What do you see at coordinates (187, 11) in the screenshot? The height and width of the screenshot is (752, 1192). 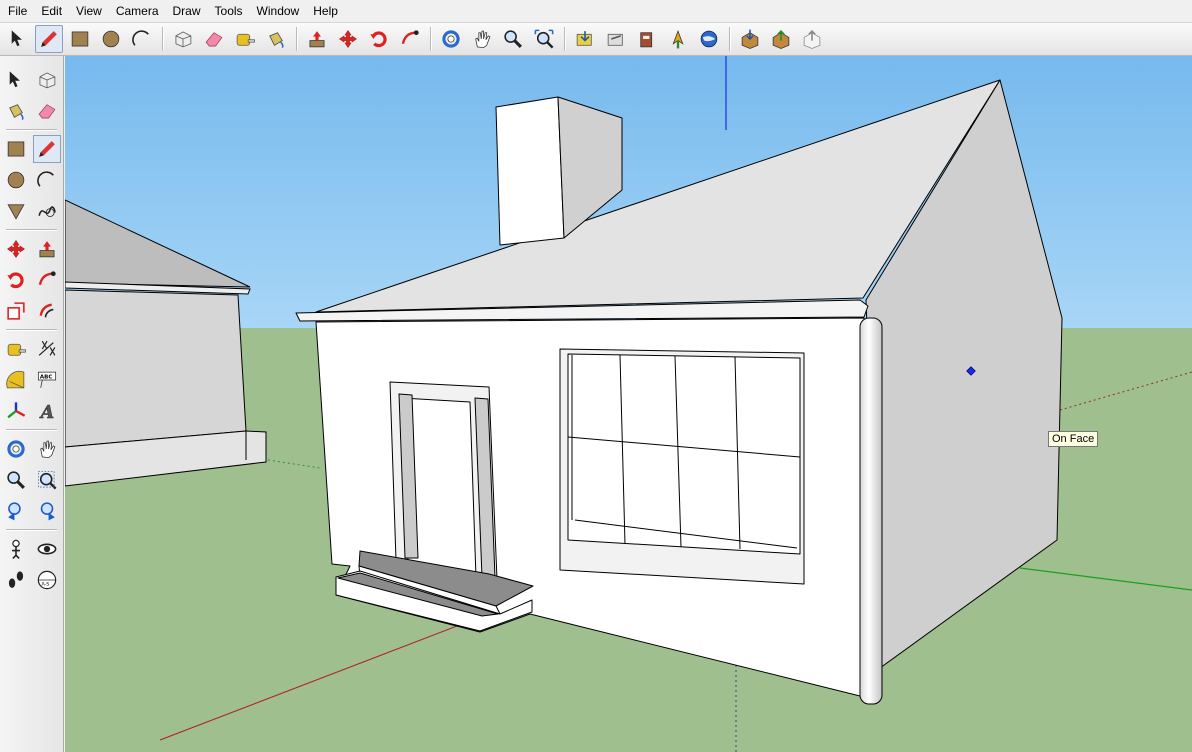 I see `menu-draw: Draw` at bounding box center [187, 11].